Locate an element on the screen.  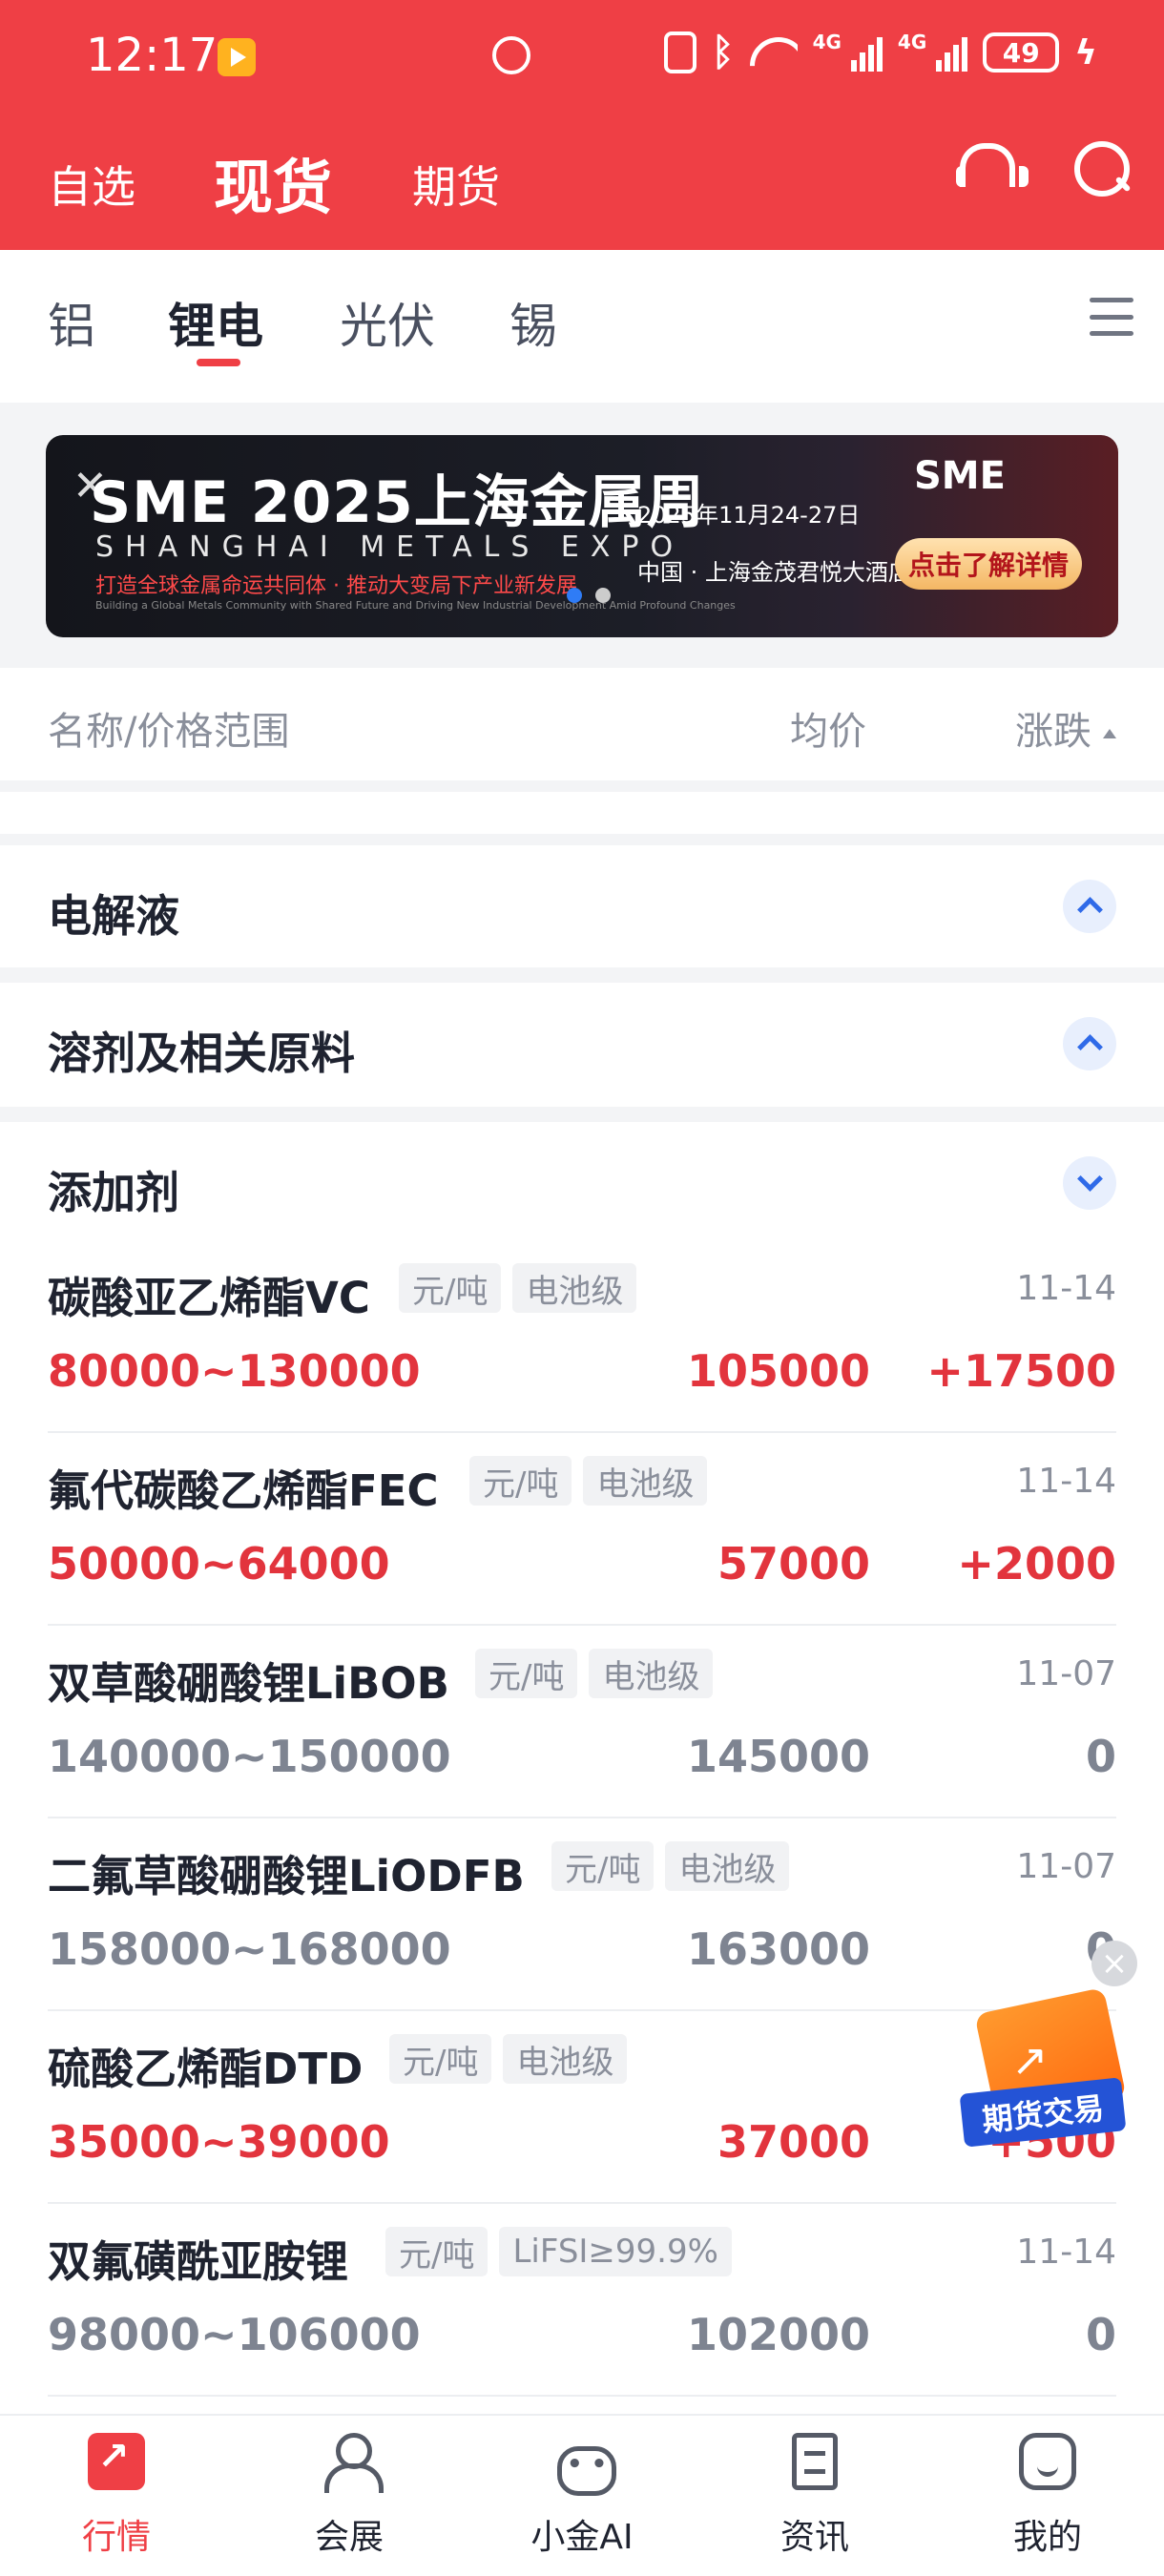
top-bar: 12:17 ᛒ 4G 4G 49 ϟ 自选 现货 期货 is located at coordinates (582, 125).